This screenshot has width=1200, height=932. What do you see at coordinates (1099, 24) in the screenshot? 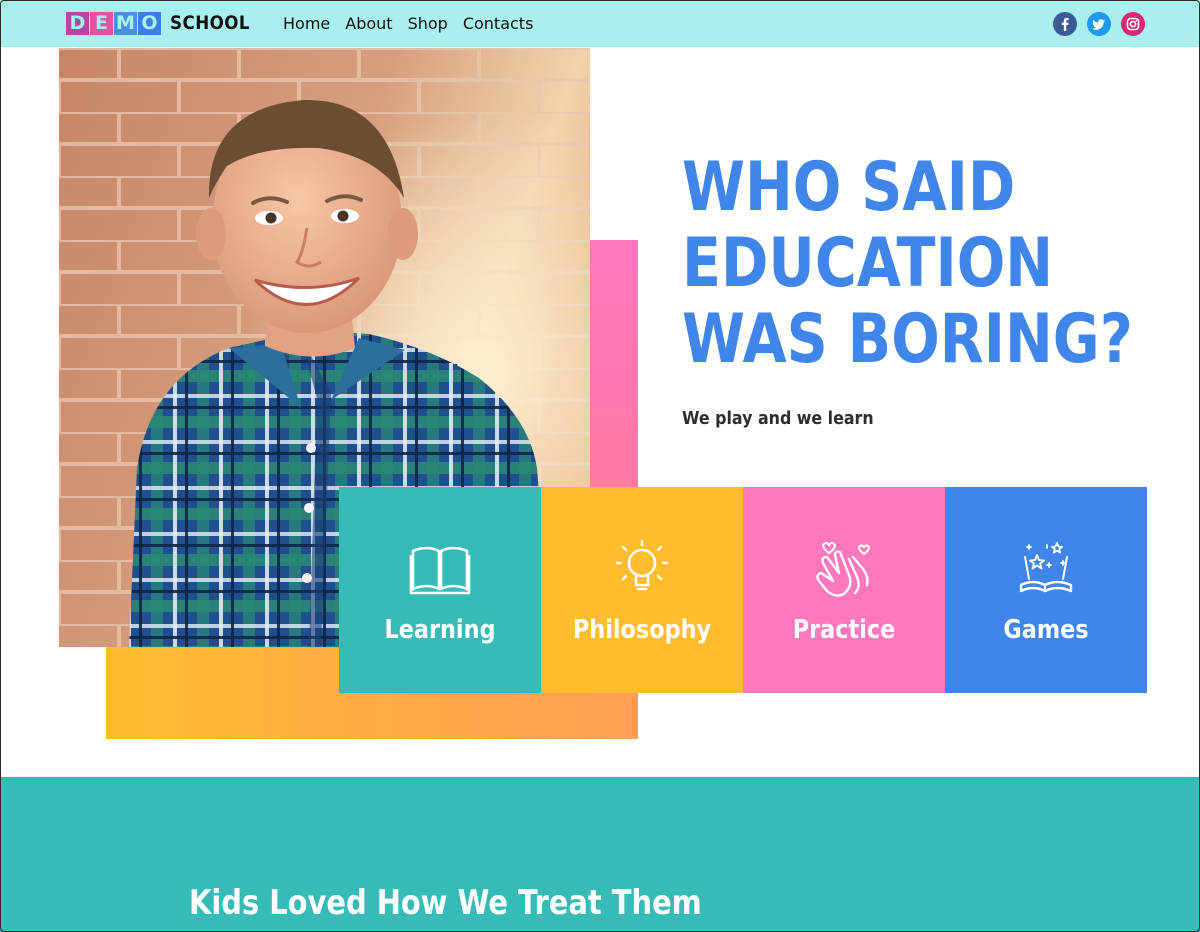
I see `twitter-icon` at bounding box center [1099, 24].